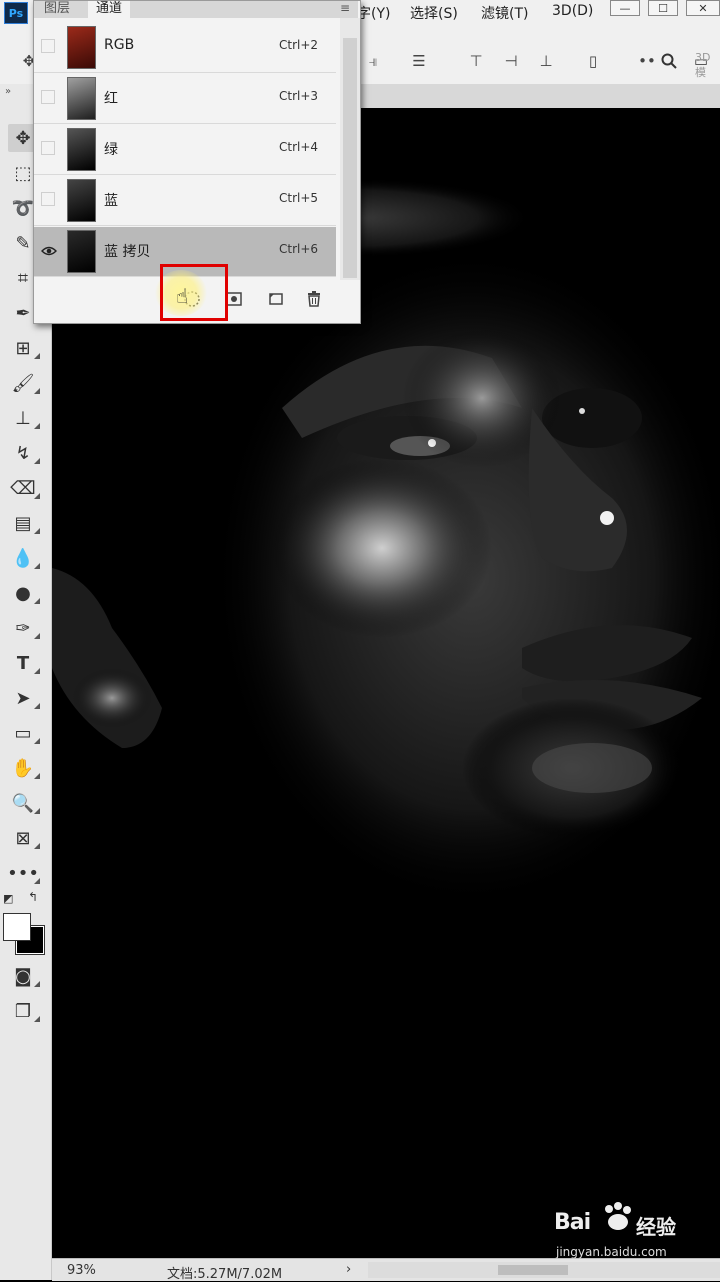  What do you see at coordinates (24, 1011) in the screenshot?
I see `screen-mode-icon: ❐` at bounding box center [24, 1011].